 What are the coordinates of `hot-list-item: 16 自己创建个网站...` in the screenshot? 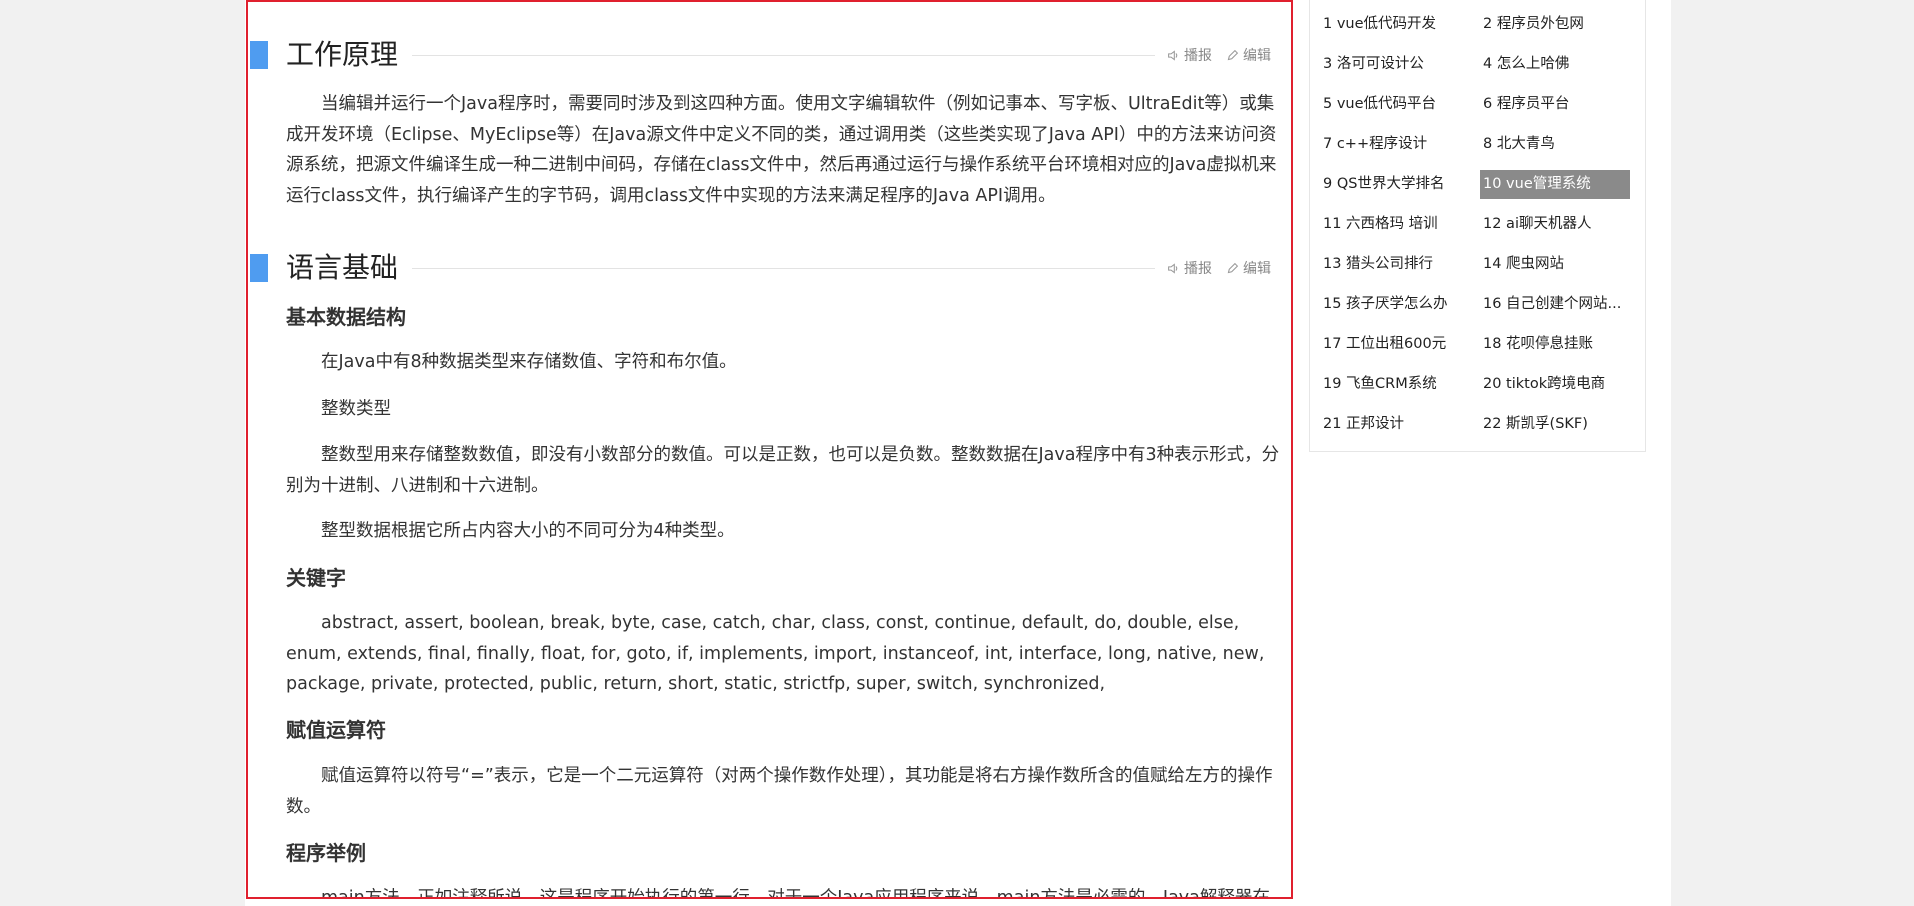 It's located at (1555, 304).